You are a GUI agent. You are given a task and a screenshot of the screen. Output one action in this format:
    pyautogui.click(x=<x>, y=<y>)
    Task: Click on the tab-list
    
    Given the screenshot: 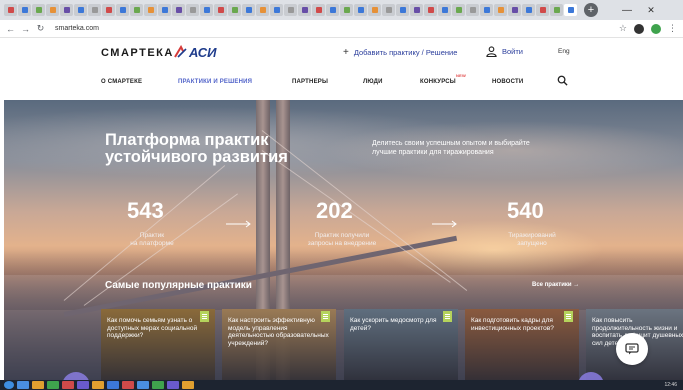 What is the action you would take?
    pyautogui.click(x=290, y=10)
    